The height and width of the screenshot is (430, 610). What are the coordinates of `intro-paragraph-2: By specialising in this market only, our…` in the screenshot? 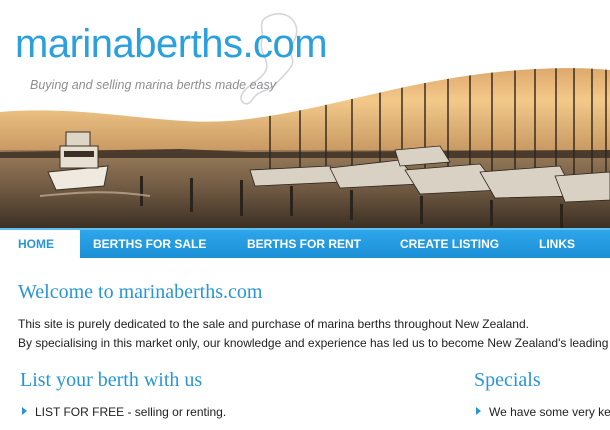 It's located at (313, 343).